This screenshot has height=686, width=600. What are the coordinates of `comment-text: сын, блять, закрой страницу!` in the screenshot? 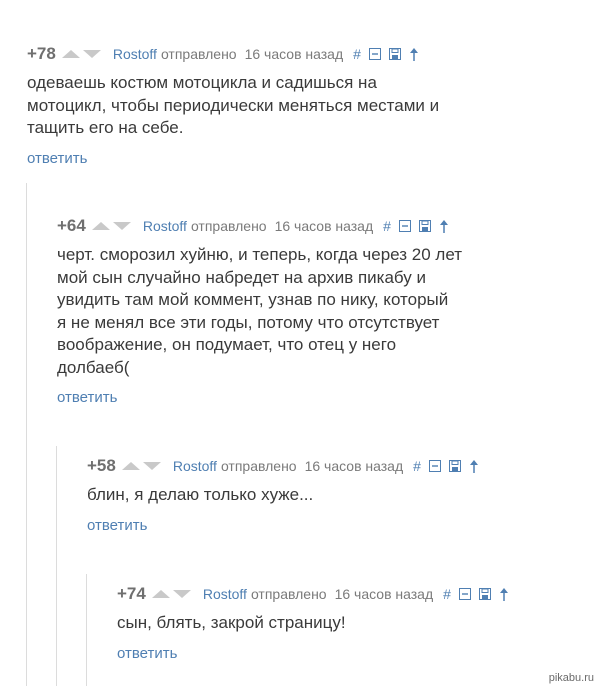 It's located at (313, 623).